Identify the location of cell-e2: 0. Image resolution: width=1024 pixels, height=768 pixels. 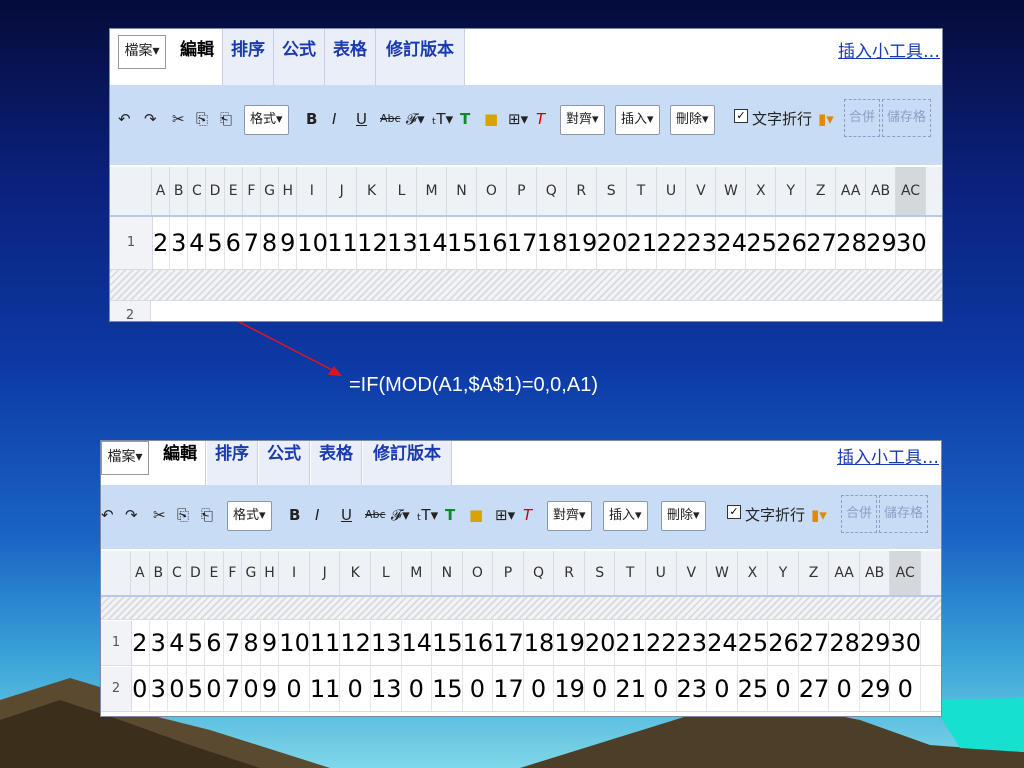
(214, 689).